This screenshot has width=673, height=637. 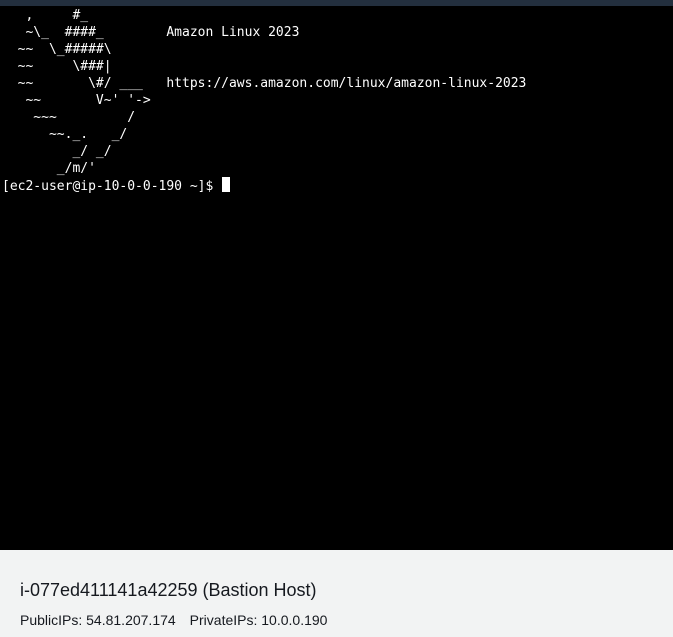 What do you see at coordinates (131, 620) in the screenshot?
I see `public-ips-value: 54.81.207.174` at bounding box center [131, 620].